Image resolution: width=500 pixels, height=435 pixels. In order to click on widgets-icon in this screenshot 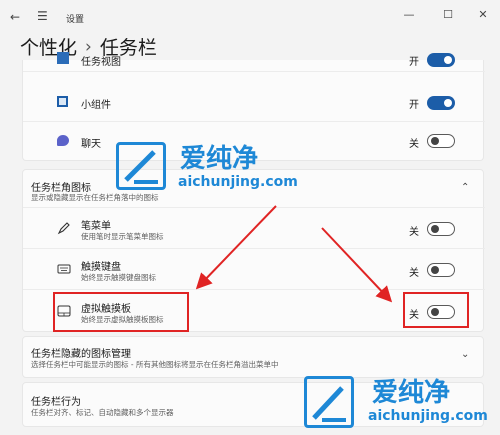, I will do `click(62, 101)`.